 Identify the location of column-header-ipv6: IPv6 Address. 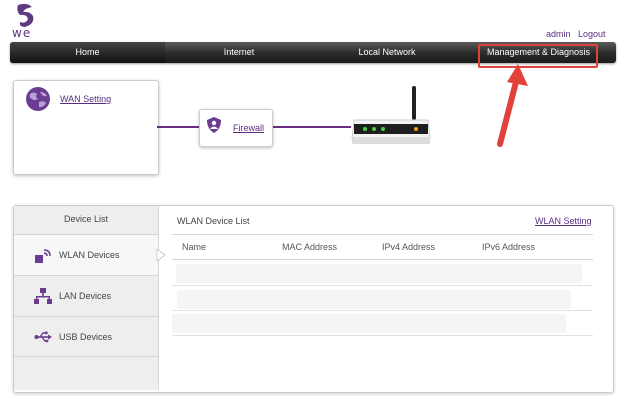
(509, 247).